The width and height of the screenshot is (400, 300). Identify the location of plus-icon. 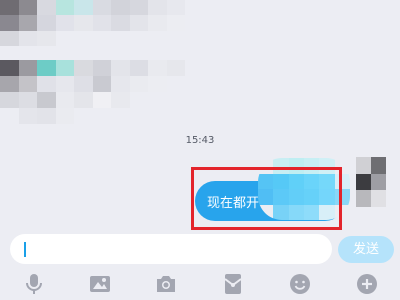
(367, 284).